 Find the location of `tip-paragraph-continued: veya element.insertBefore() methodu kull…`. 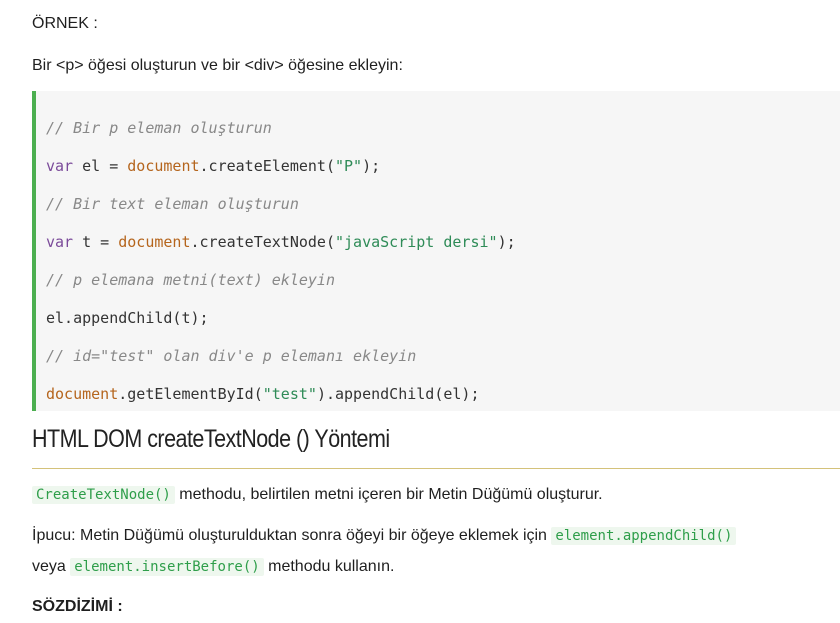

tip-paragraph-continued: veya element.insertBefore() methodu kull… is located at coordinates (213, 567).